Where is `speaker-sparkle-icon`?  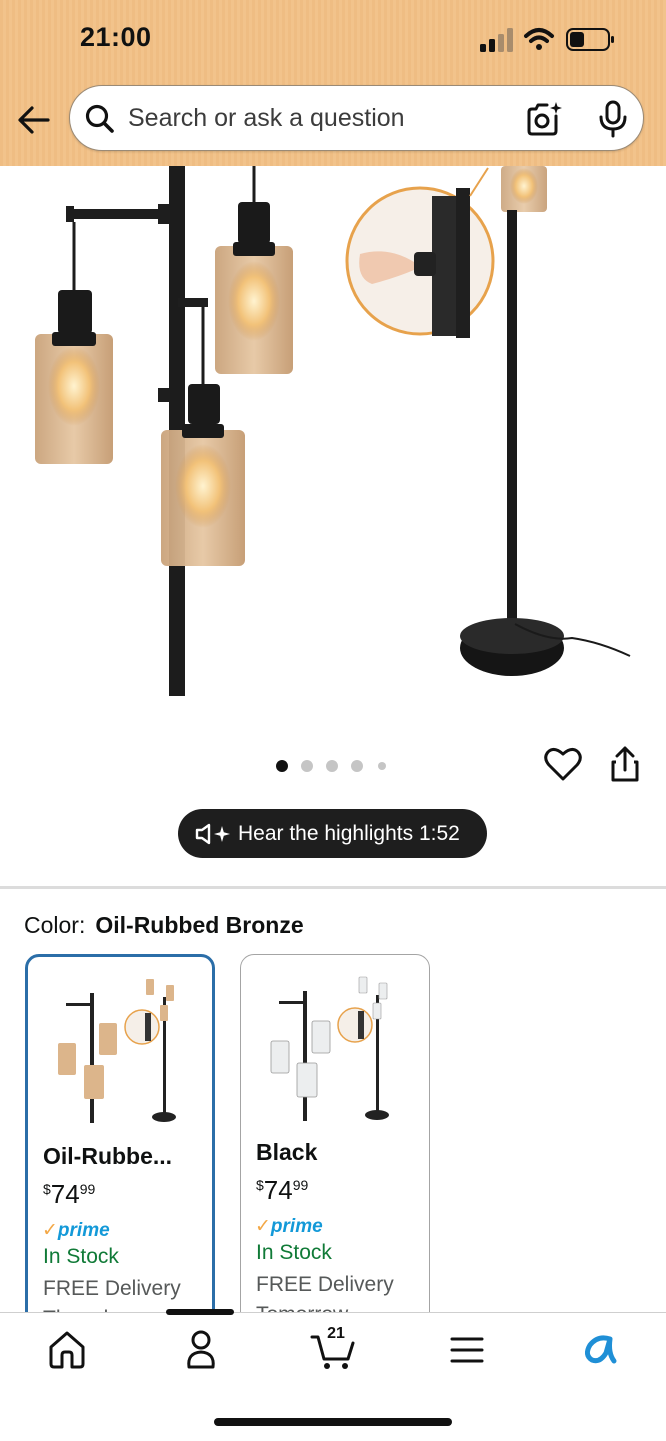
speaker-sparkle-icon is located at coordinates (212, 833).